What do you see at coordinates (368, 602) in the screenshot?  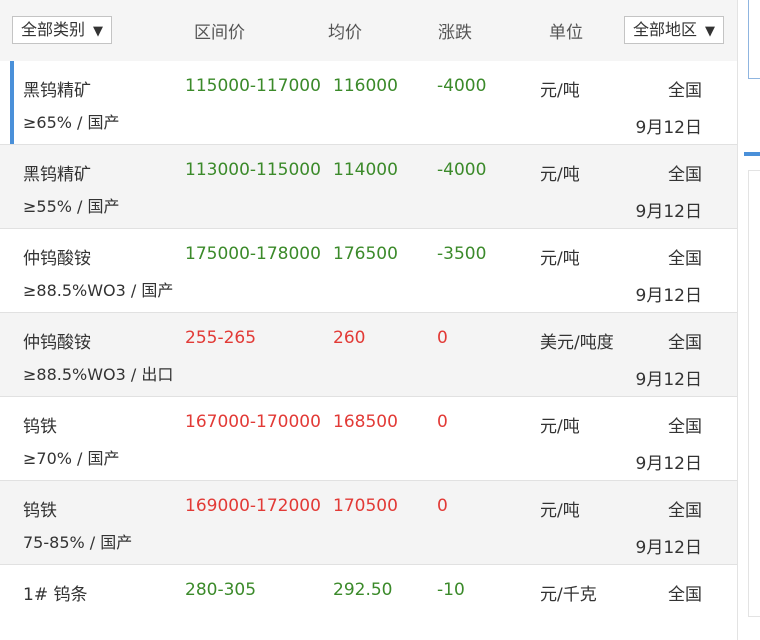 I see `table-row: 1# 钨条 280-305 292.50 -10 元/千克 全国` at bounding box center [368, 602].